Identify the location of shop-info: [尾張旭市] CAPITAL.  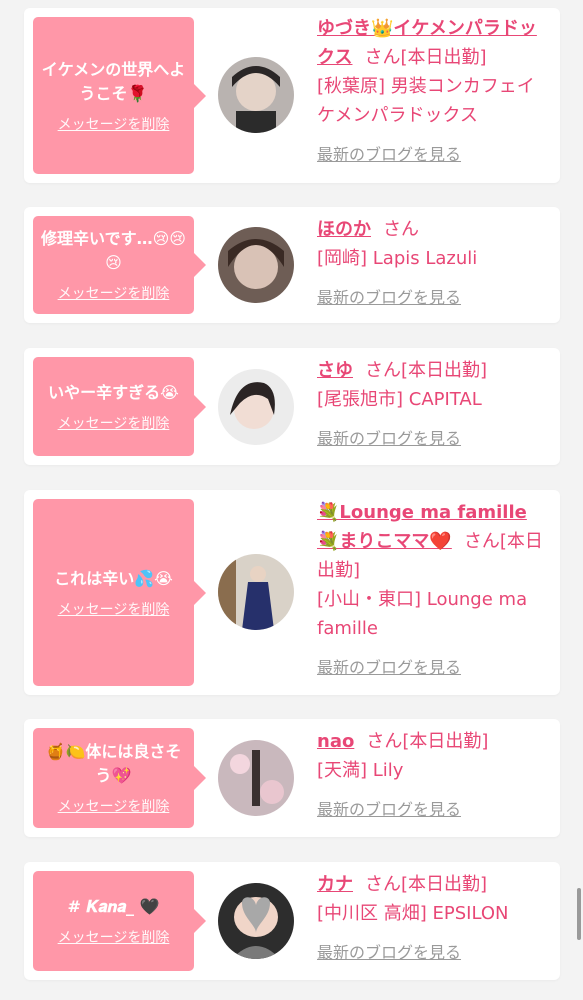
(399, 399).